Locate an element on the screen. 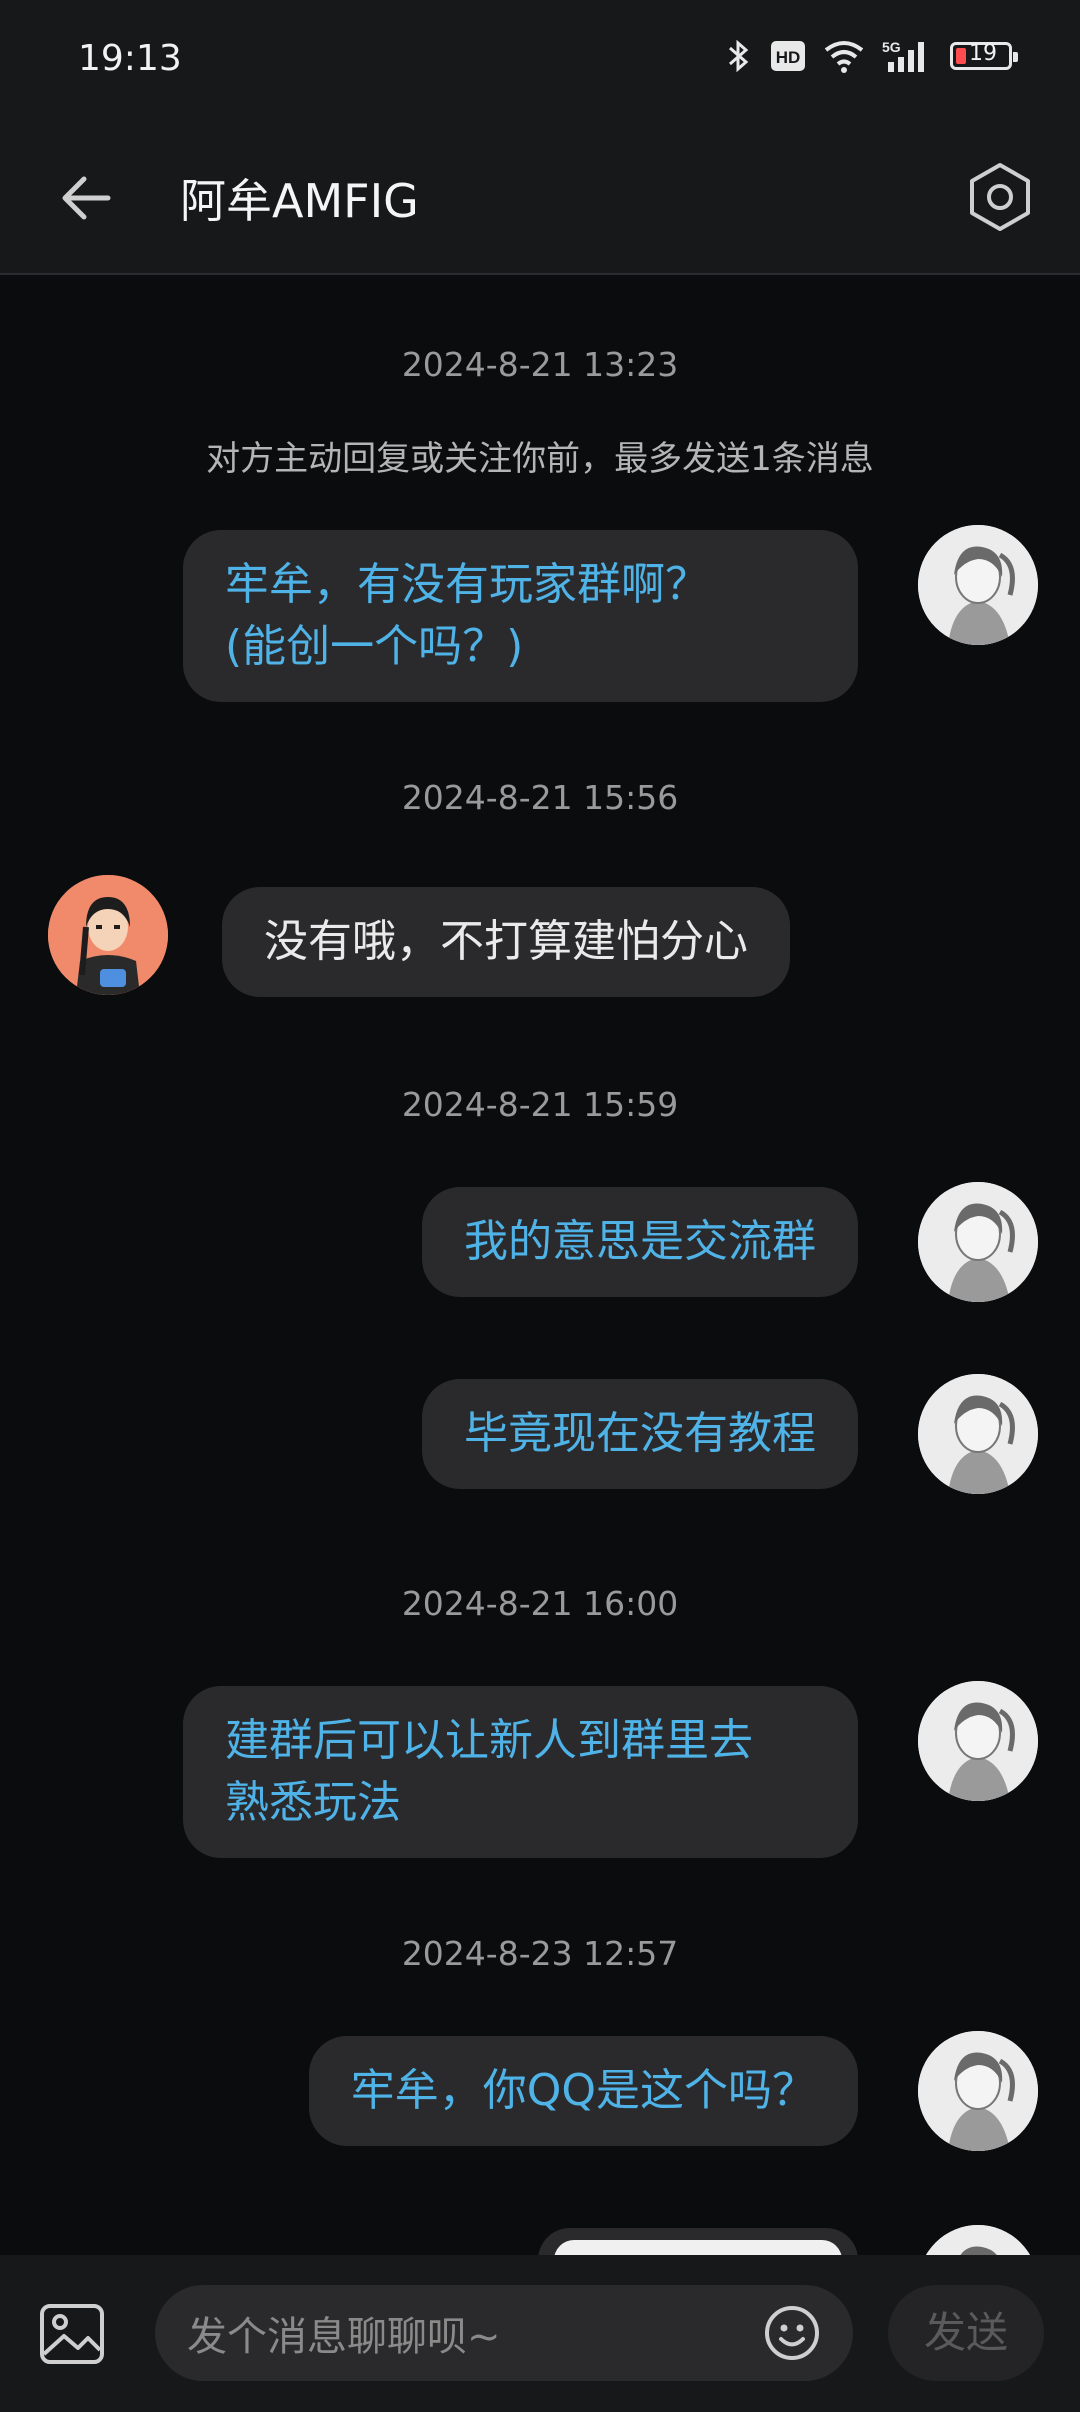  message-input-bar: 发个消息聊聊呗~ 发送 is located at coordinates (540, 2333).